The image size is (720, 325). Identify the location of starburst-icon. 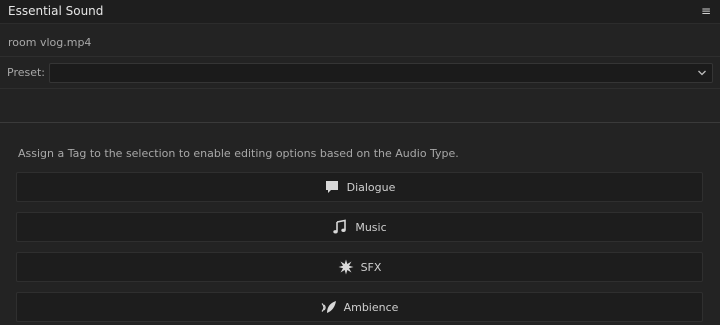
(346, 267).